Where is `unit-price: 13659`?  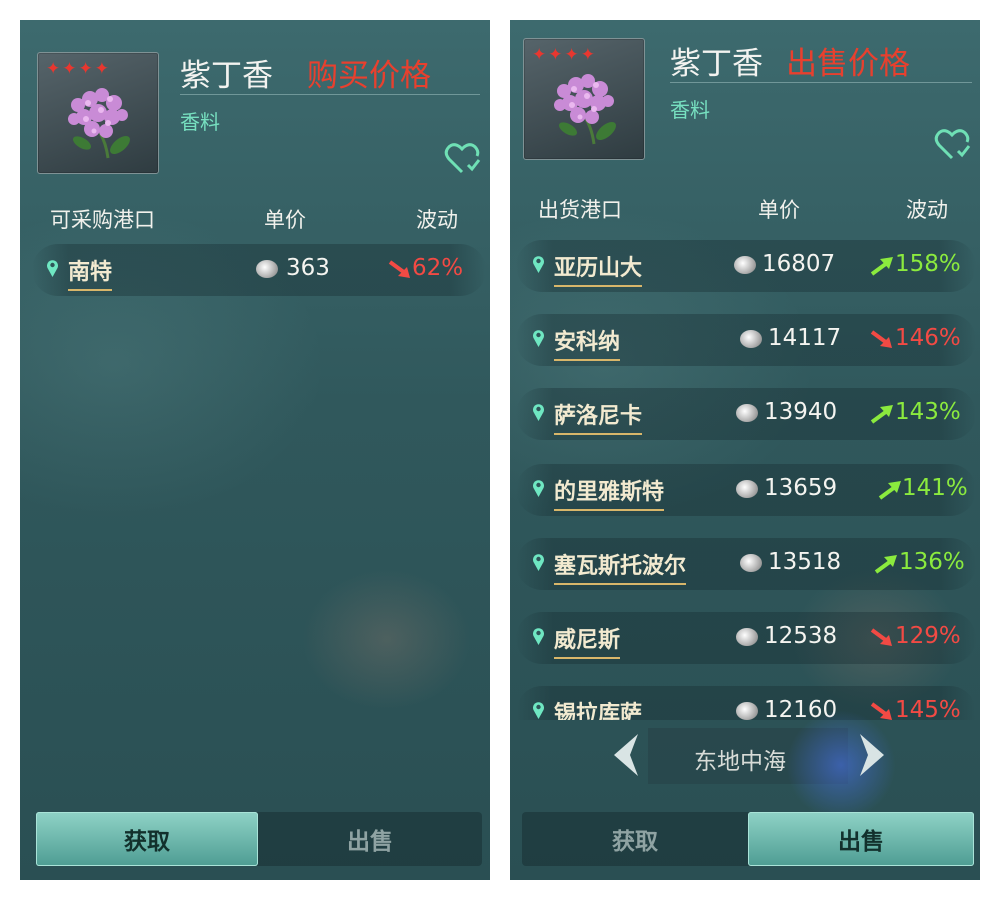
unit-price: 13659 is located at coordinates (801, 488).